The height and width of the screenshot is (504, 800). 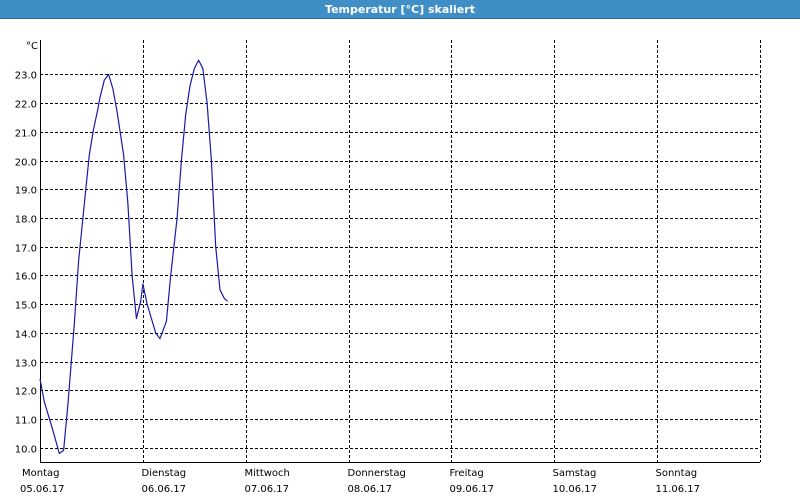 I want to click on y-tick-label: 16.0, so click(x=26, y=277).